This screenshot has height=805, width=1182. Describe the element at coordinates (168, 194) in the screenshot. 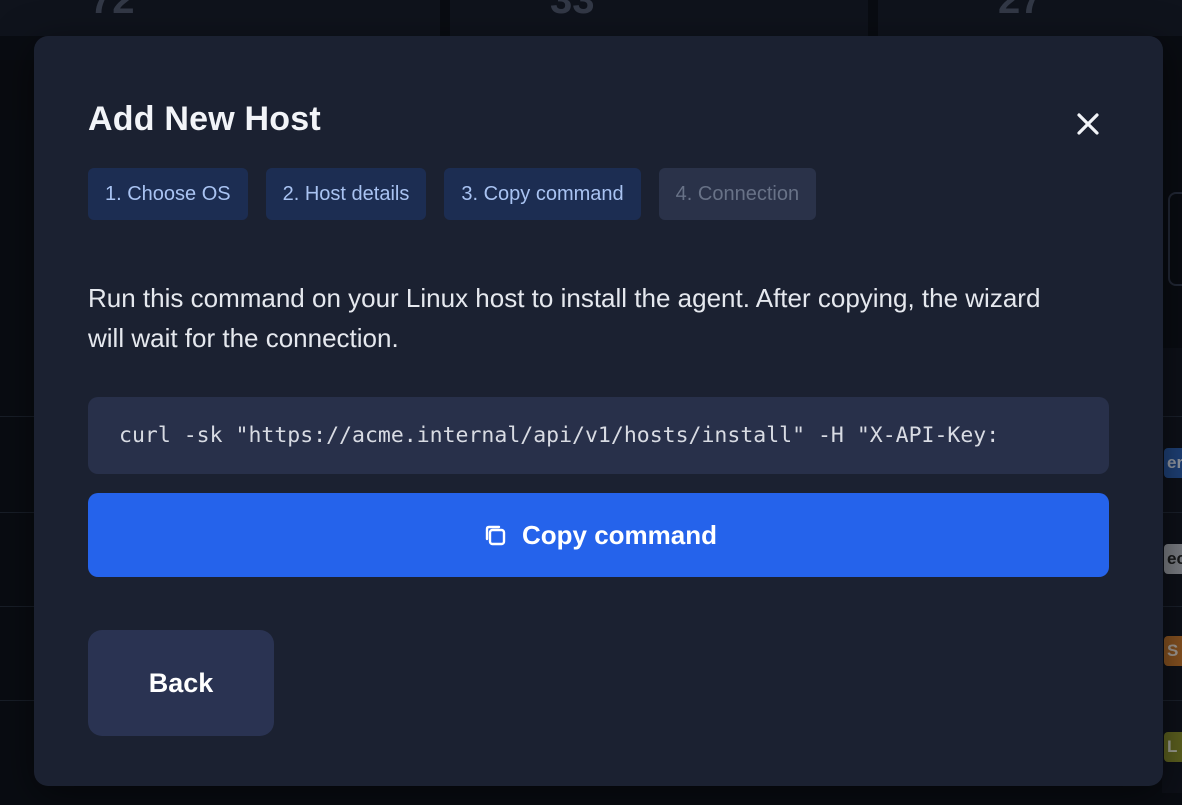

I see `step-choose-os: 1. Choose OS` at that location.